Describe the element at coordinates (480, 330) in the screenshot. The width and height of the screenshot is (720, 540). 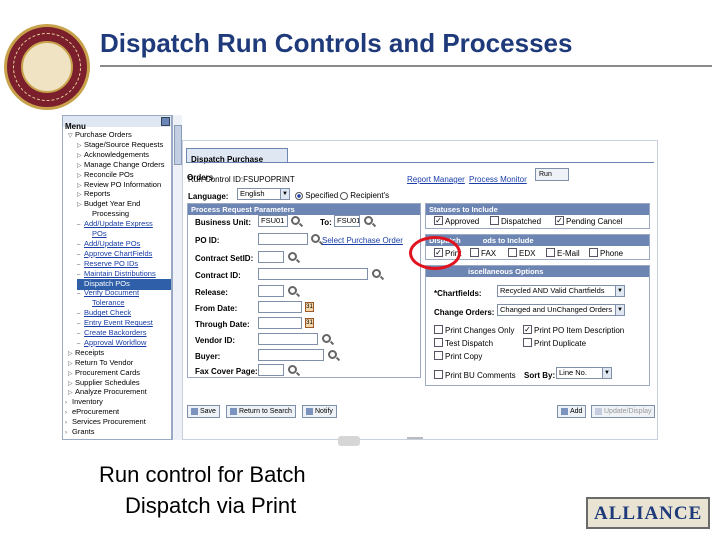
I see `print-changes-only-label: Print Changes Only` at that location.